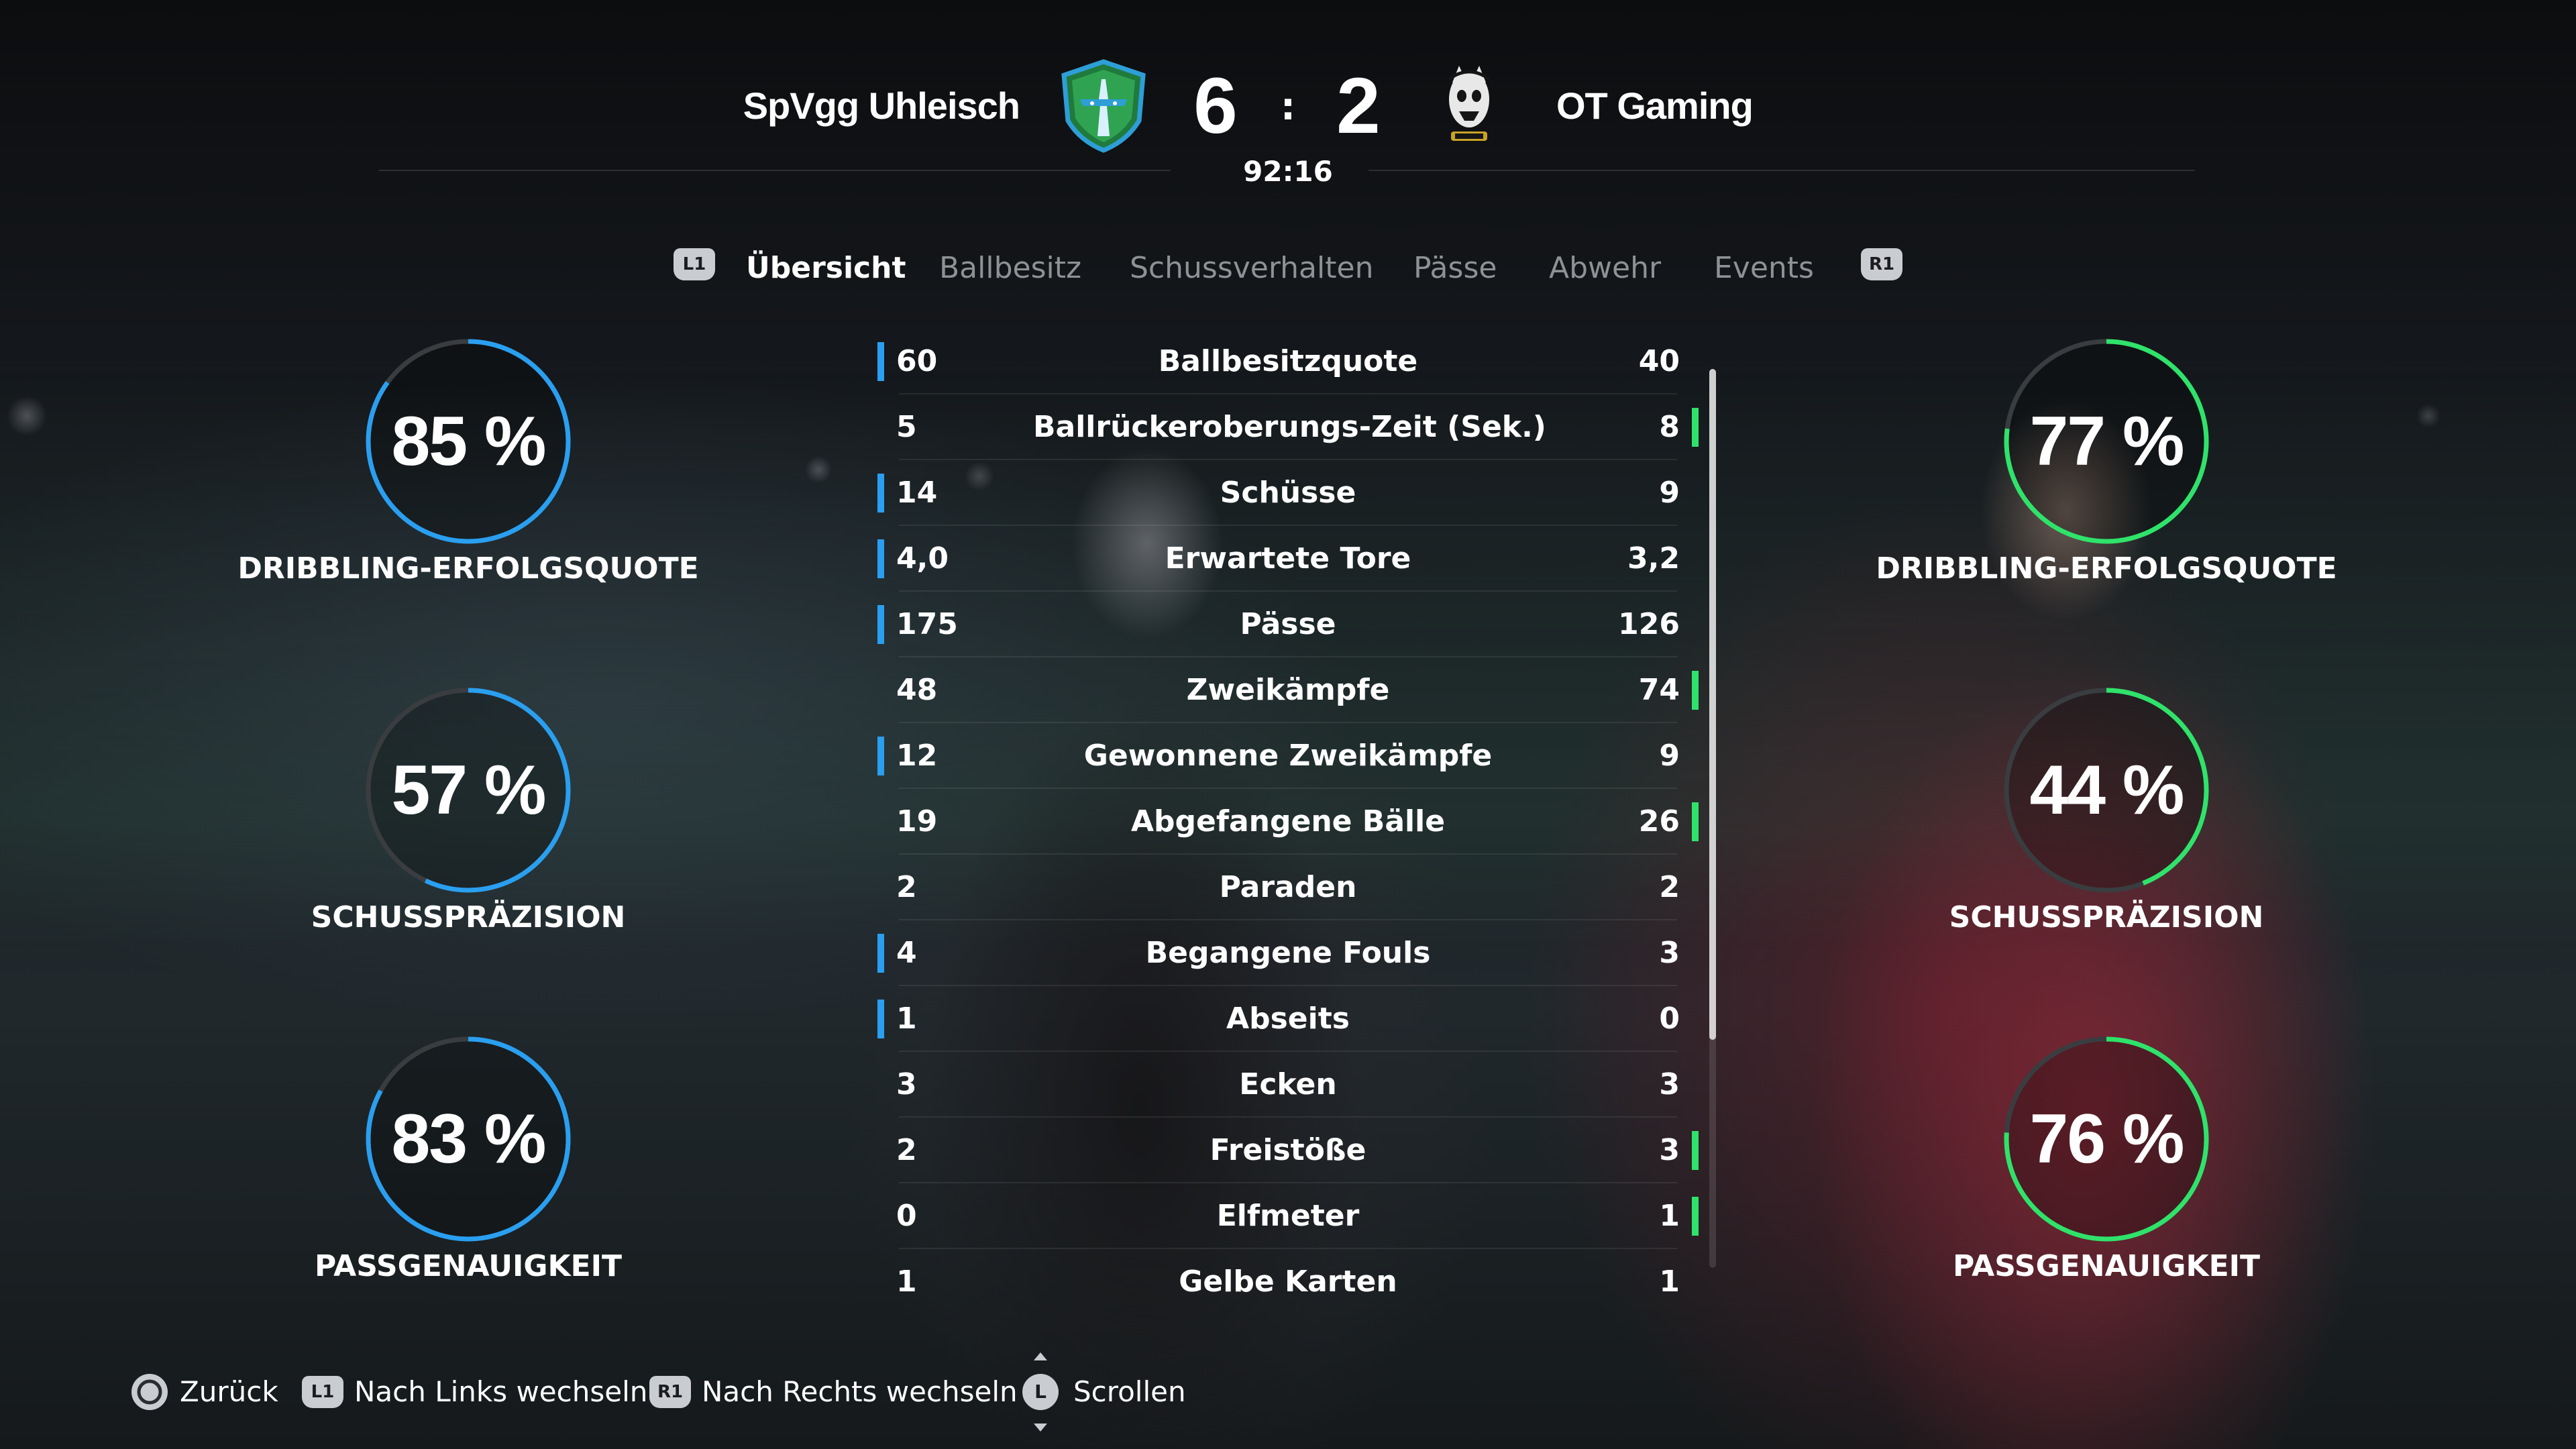 Image resolution: width=2576 pixels, height=1449 pixels. Describe the element at coordinates (468, 837) in the screenshot. I see `home-shot-accuracy-ring: 57 % SCHUSSPRÄZISION` at that location.